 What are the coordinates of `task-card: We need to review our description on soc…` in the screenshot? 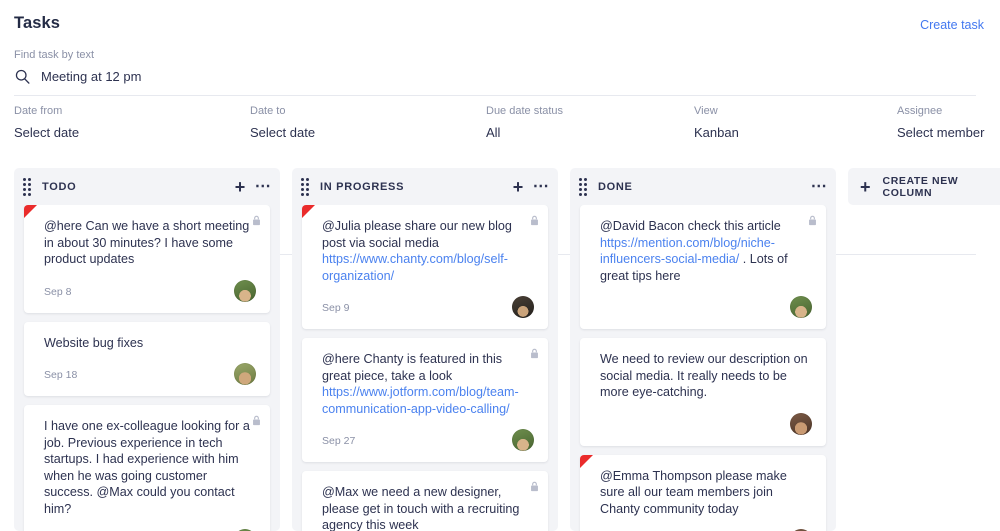 It's located at (703, 392).